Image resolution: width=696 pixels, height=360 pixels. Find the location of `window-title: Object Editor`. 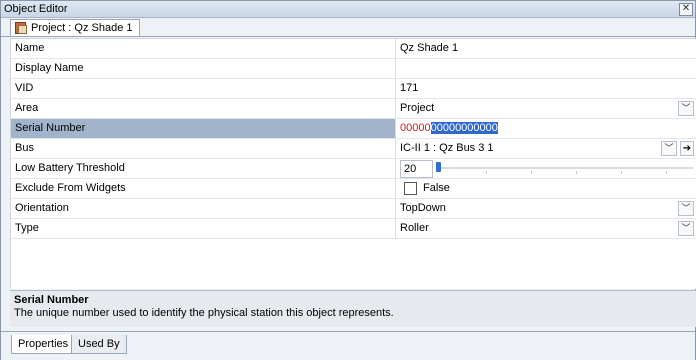

window-title: Object Editor is located at coordinates (36, 9).